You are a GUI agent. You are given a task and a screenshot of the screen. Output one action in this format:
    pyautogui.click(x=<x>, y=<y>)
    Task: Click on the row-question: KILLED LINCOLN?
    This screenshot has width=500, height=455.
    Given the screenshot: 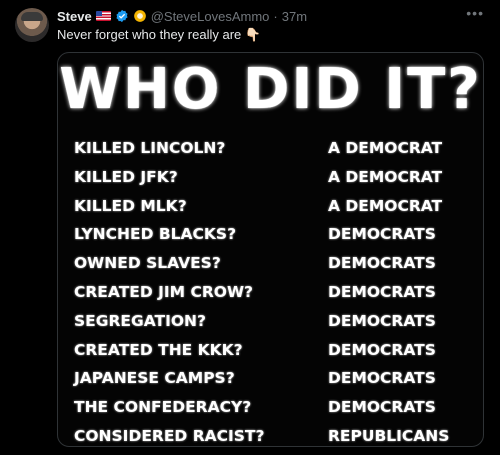 What is the action you would take?
    pyautogui.click(x=150, y=148)
    